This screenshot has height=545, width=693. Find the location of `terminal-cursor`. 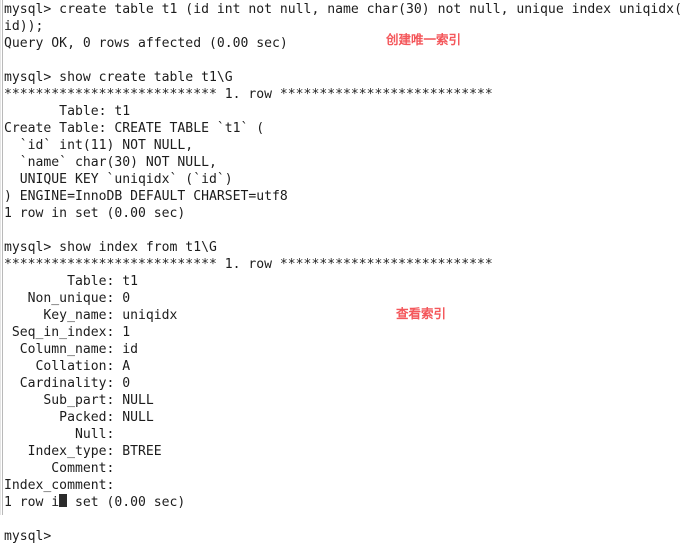

terminal-cursor is located at coordinates (63, 500).